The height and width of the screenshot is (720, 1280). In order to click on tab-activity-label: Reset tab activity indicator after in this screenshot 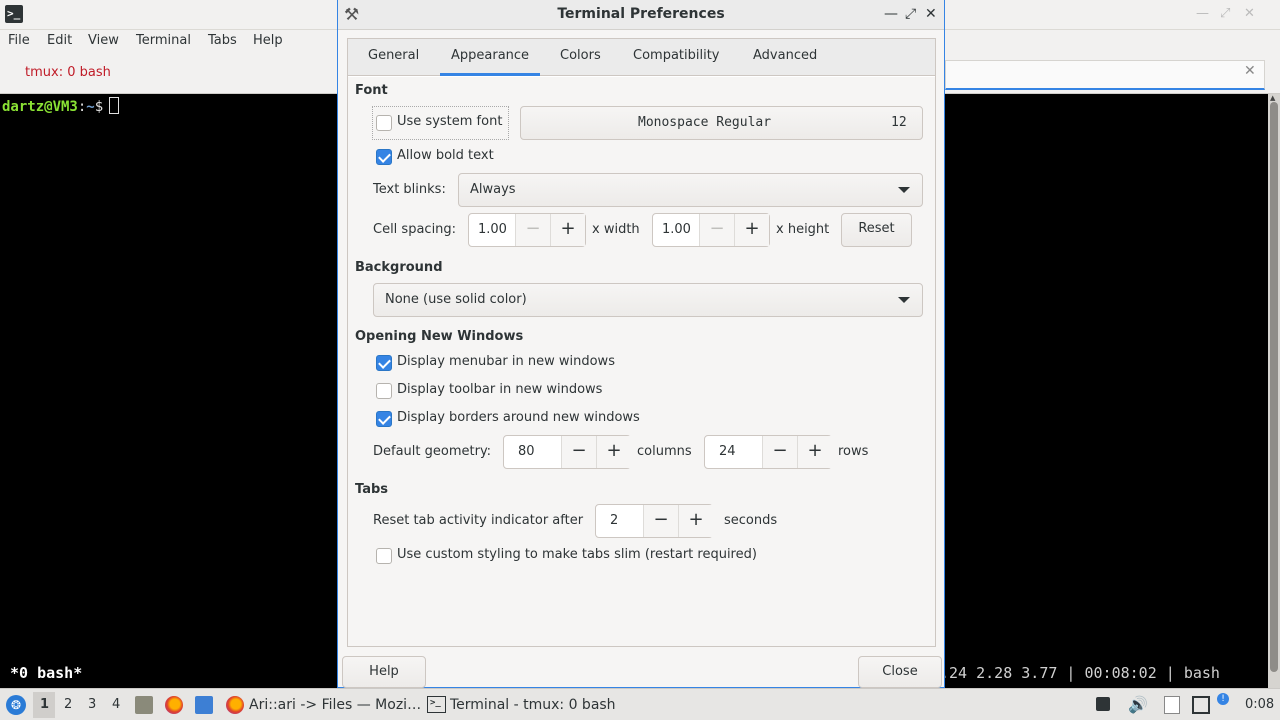, I will do `click(478, 520)`.